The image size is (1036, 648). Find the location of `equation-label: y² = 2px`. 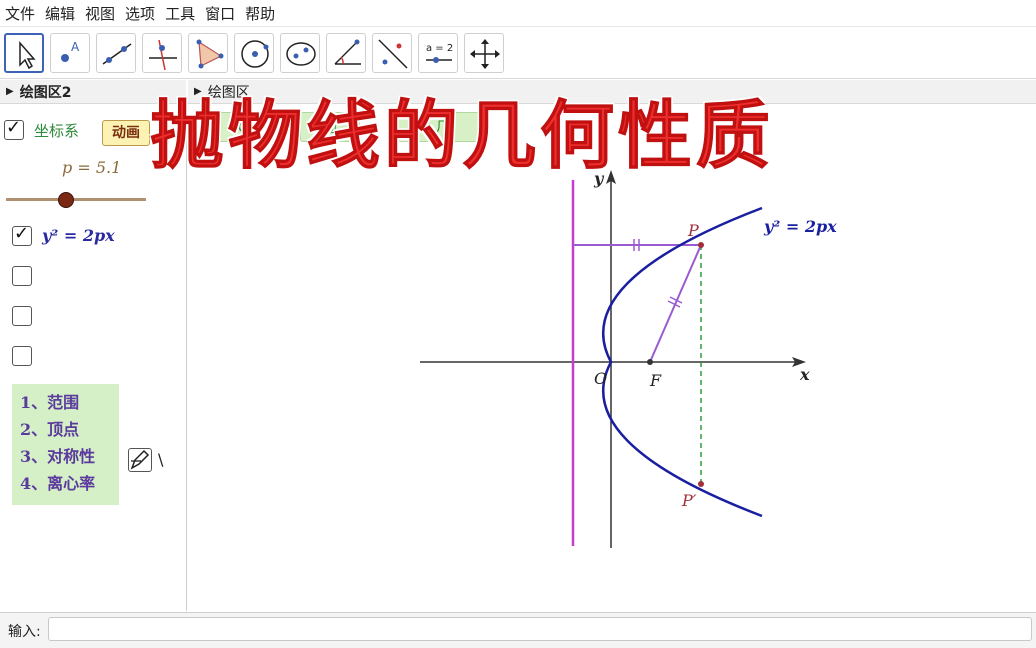

equation-label: y² = 2px is located at coordinates (78, 235).